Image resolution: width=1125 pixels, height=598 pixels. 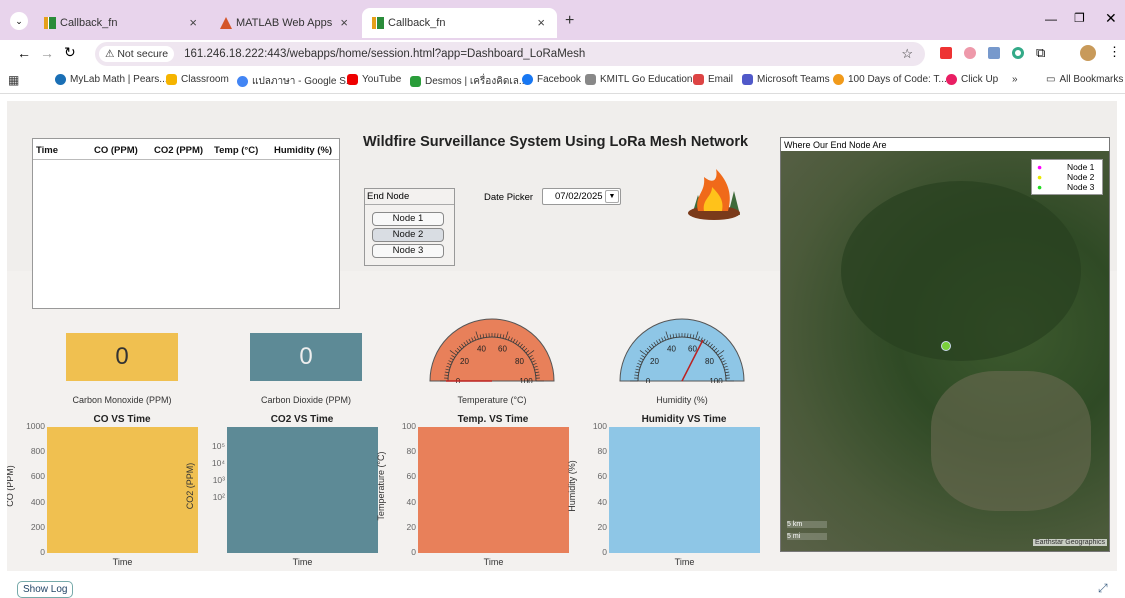 I want to click on folder-icon: ▭, so click(x=1050, y=79).